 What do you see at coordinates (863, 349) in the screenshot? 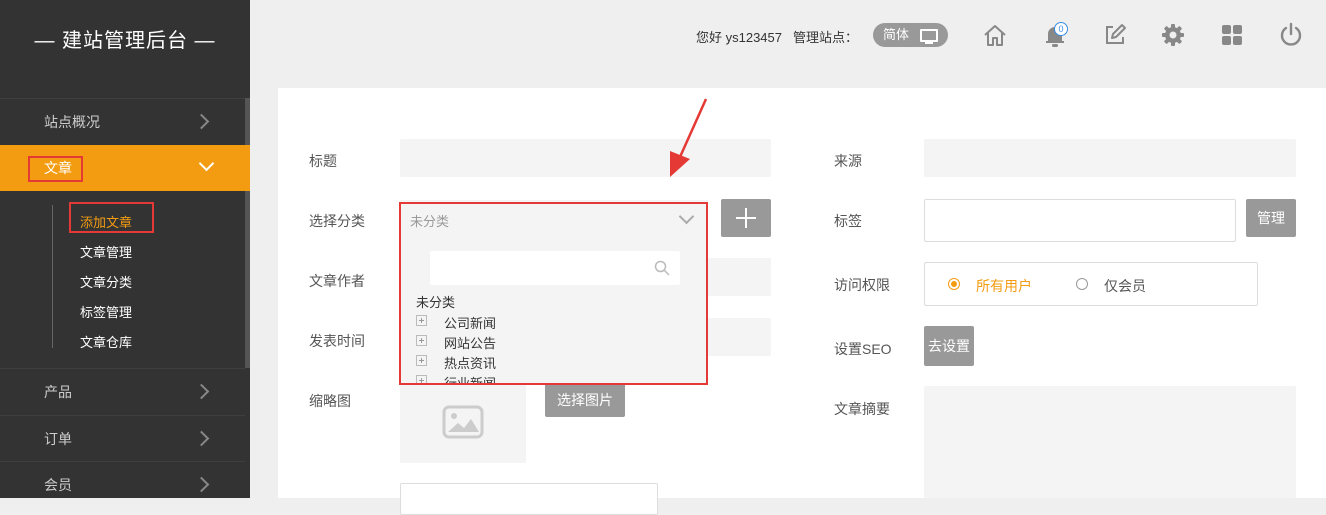
I see `seo-label: 设置SEO` at bounding box center [863, 349].